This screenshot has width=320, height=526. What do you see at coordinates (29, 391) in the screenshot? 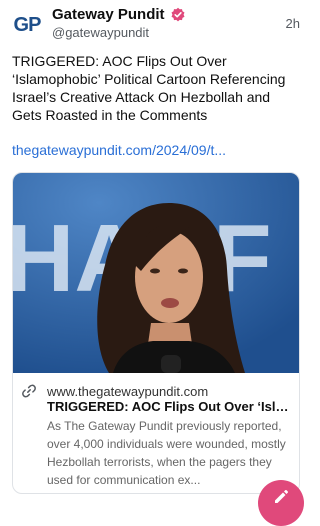
I see `link-icon` at bounding box center [29, 391].